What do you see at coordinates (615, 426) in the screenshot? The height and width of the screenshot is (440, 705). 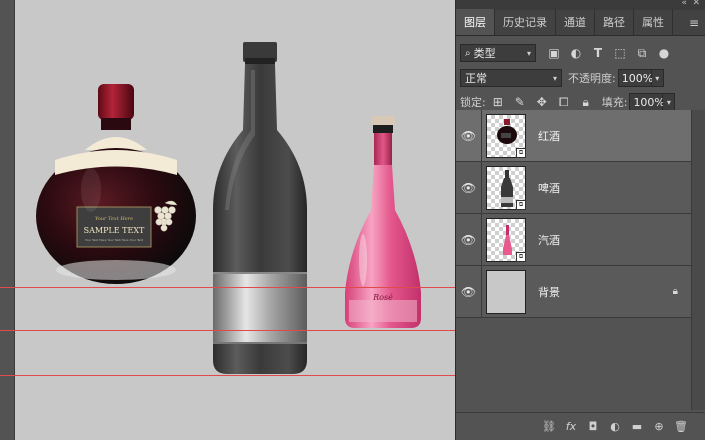 I see `adjustment-layer-icon: ◐` at bounding box center [615, 426].